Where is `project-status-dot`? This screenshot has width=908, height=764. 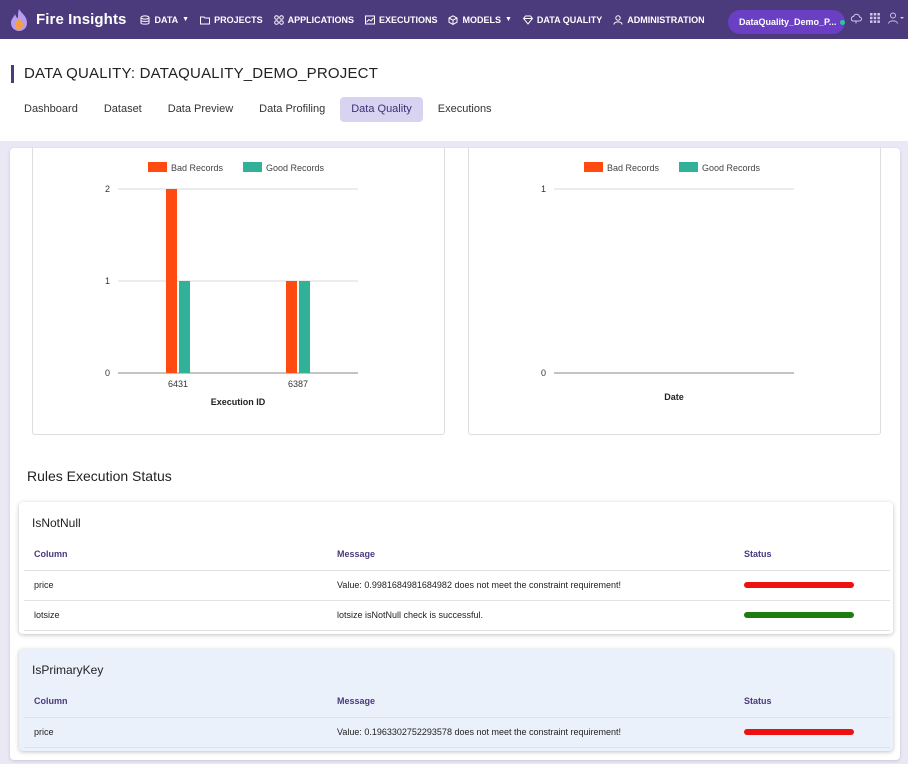
project-status-dot is located at coordinates (842, 22).